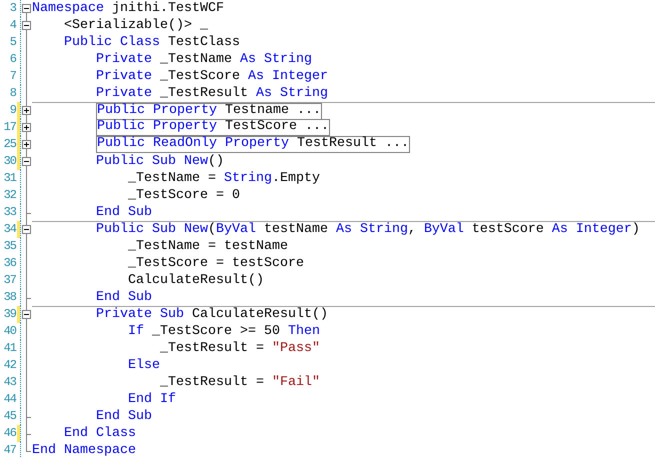 This screenshot has width=655, height=458. What do you see at coordinates (12, 93) in the screenshot?
I see `line-number: 8` at bounding box center [12, 93].